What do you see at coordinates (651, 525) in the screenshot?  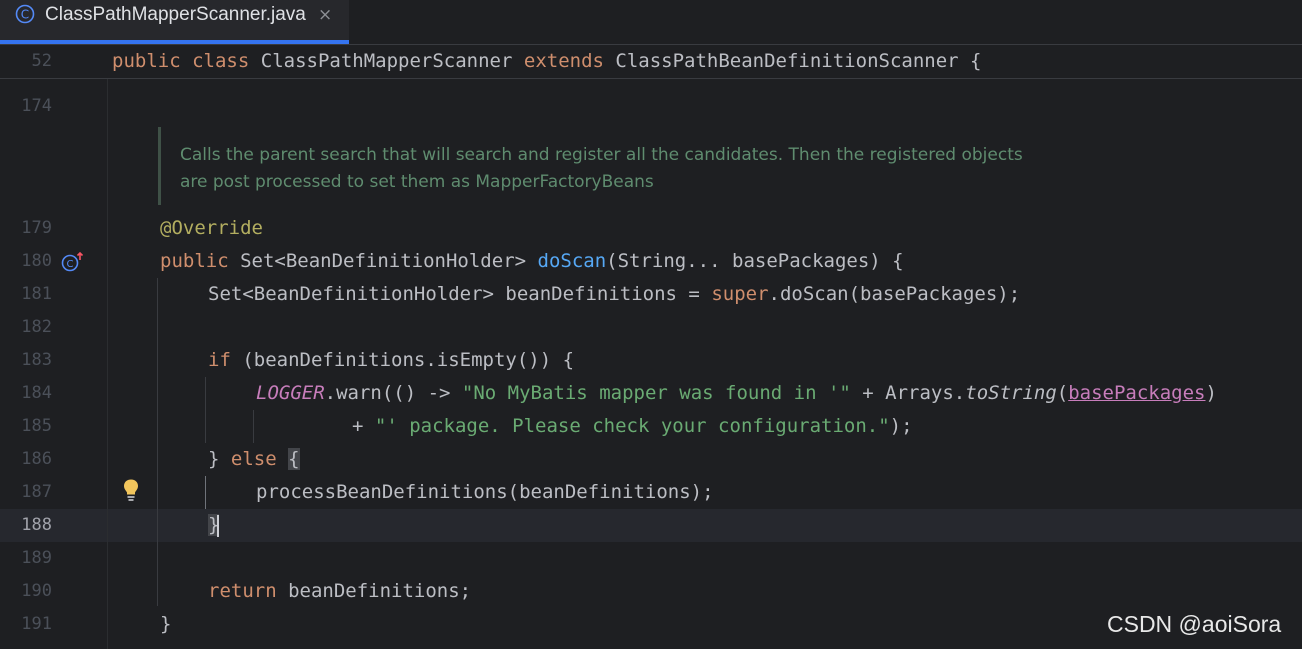 I see `current-line-highlight` at bounding box center [651, 525].